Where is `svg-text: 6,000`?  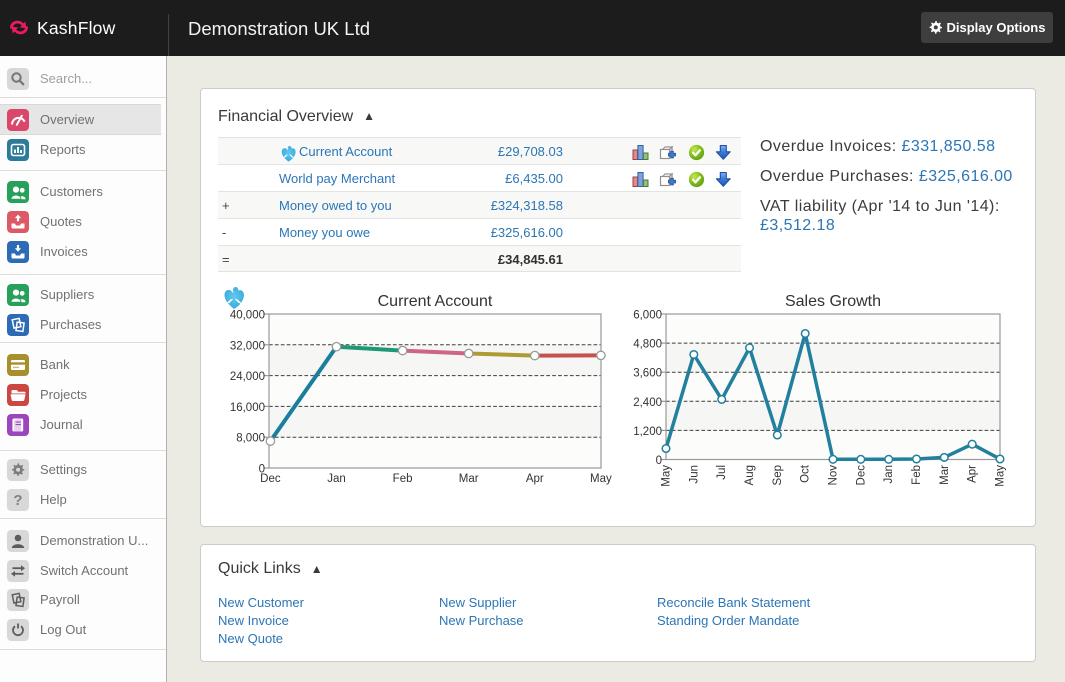 svg-text: 6,000 is located at coordinates (647, 316).